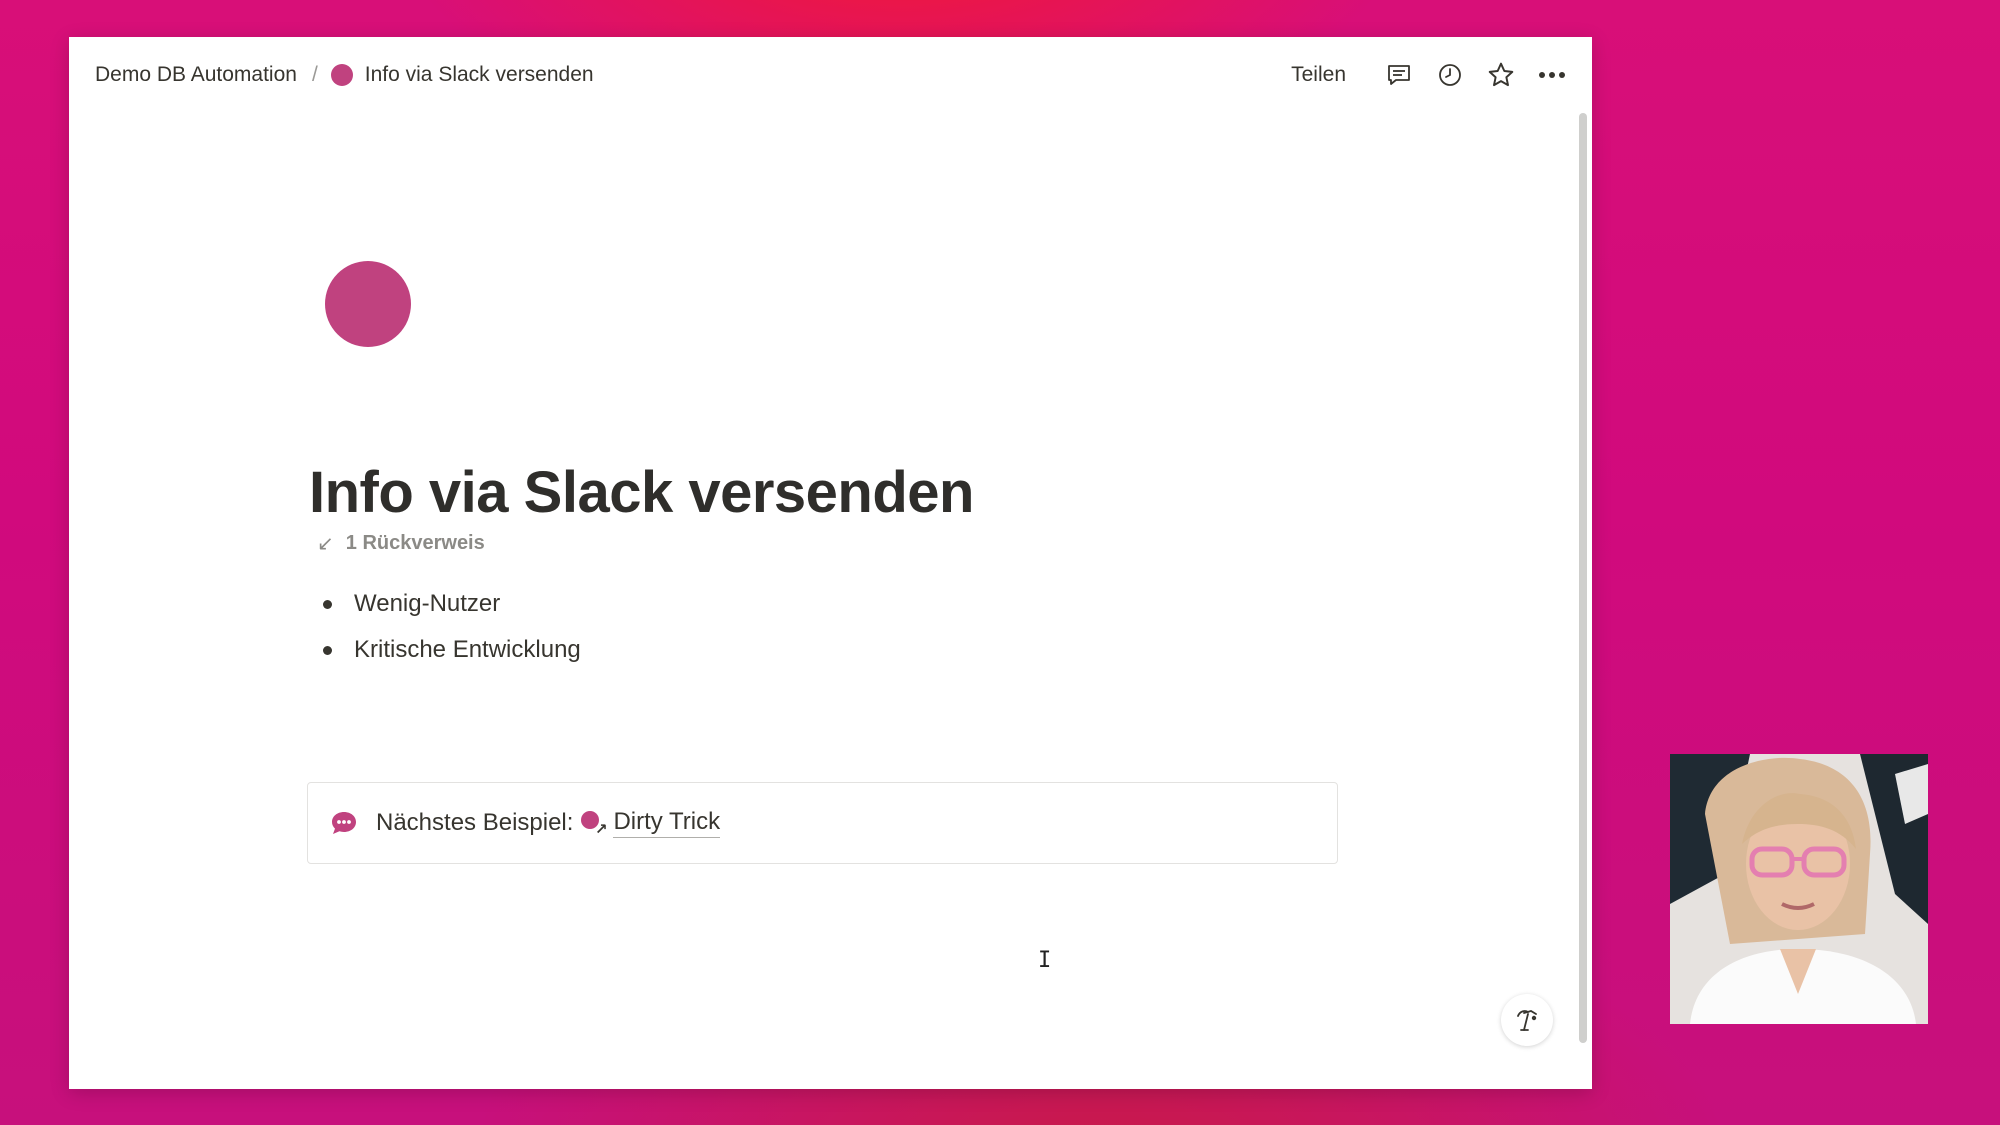  I want to click on page-dot-icon, so click(341, 75).